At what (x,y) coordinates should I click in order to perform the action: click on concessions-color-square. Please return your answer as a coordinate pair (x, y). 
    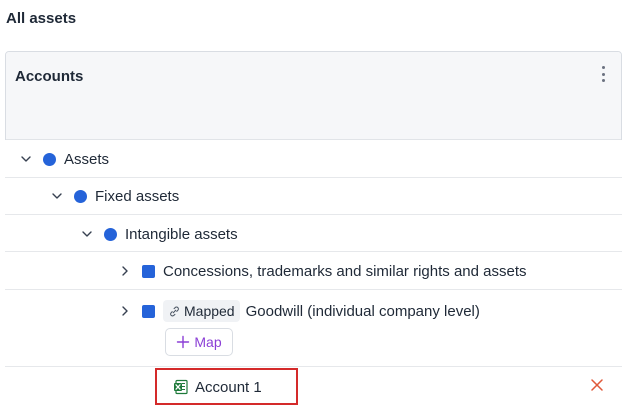
    Looking at the image, I should click on (148, 271).